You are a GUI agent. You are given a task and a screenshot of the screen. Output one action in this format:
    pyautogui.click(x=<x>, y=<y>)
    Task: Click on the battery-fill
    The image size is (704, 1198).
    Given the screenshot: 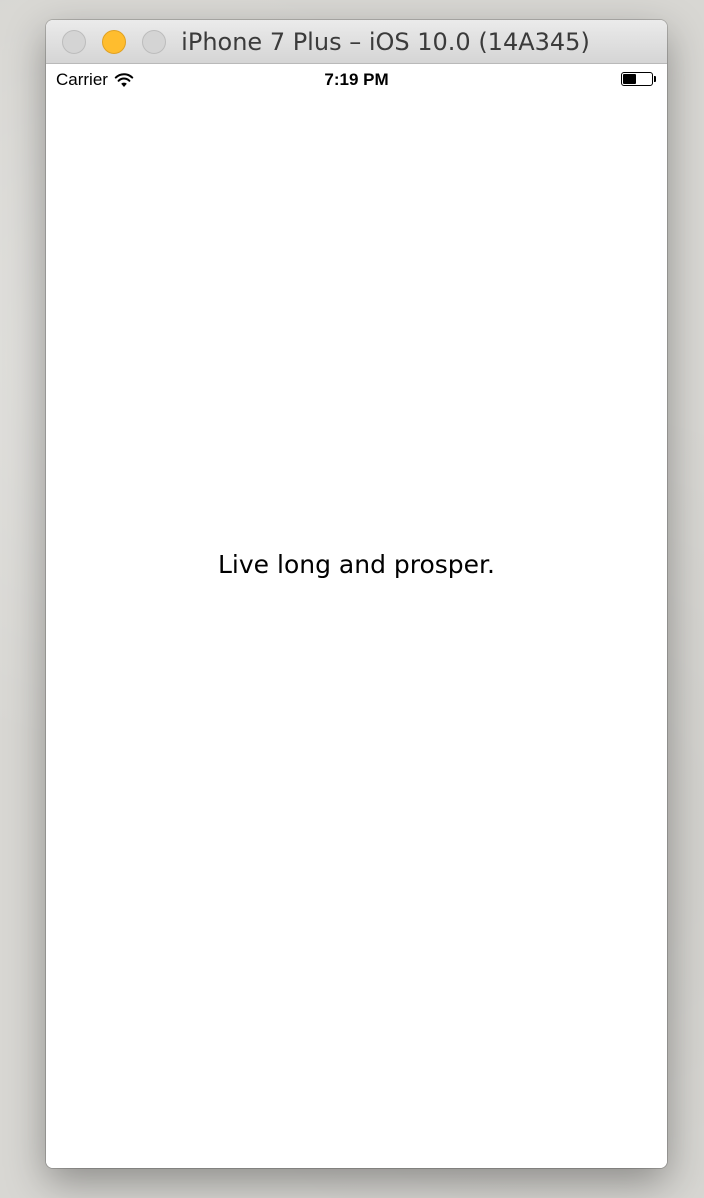 What is the action you would take?
    pyautogui.click(x=629, y=79)
    